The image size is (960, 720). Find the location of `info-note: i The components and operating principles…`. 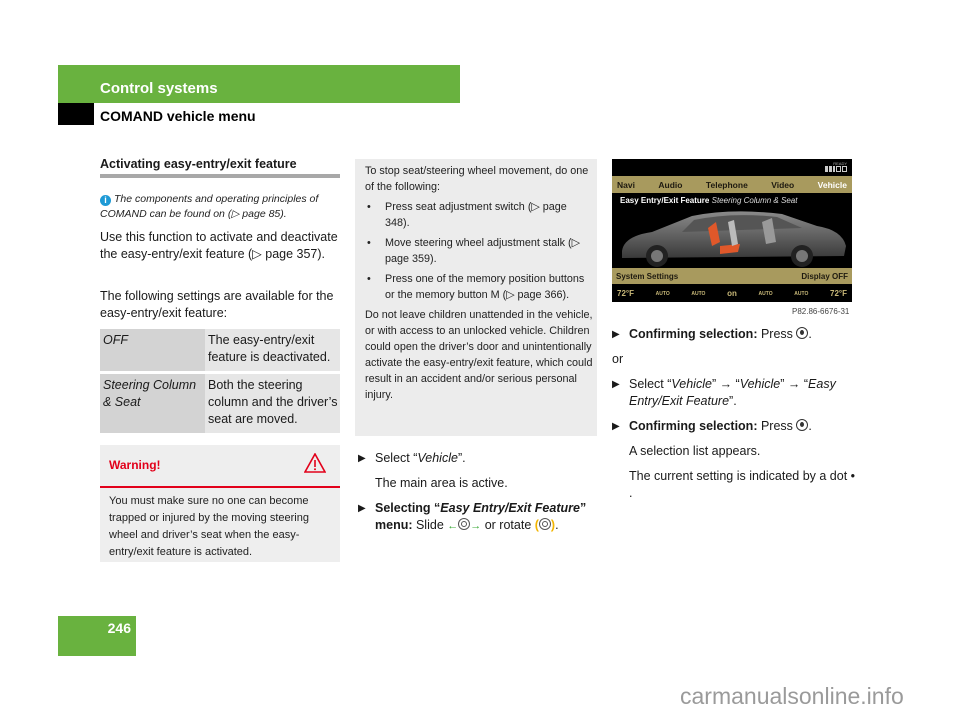

info-note: i The components and operating principles… is located at coordinates (222, 207).